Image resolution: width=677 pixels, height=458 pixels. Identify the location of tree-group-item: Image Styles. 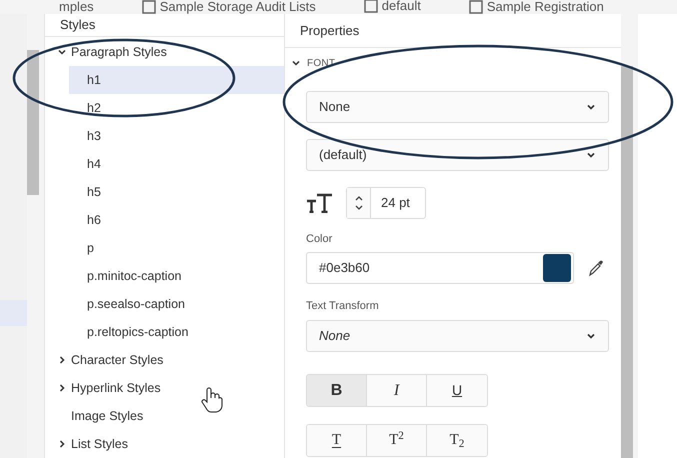
(164, 416).